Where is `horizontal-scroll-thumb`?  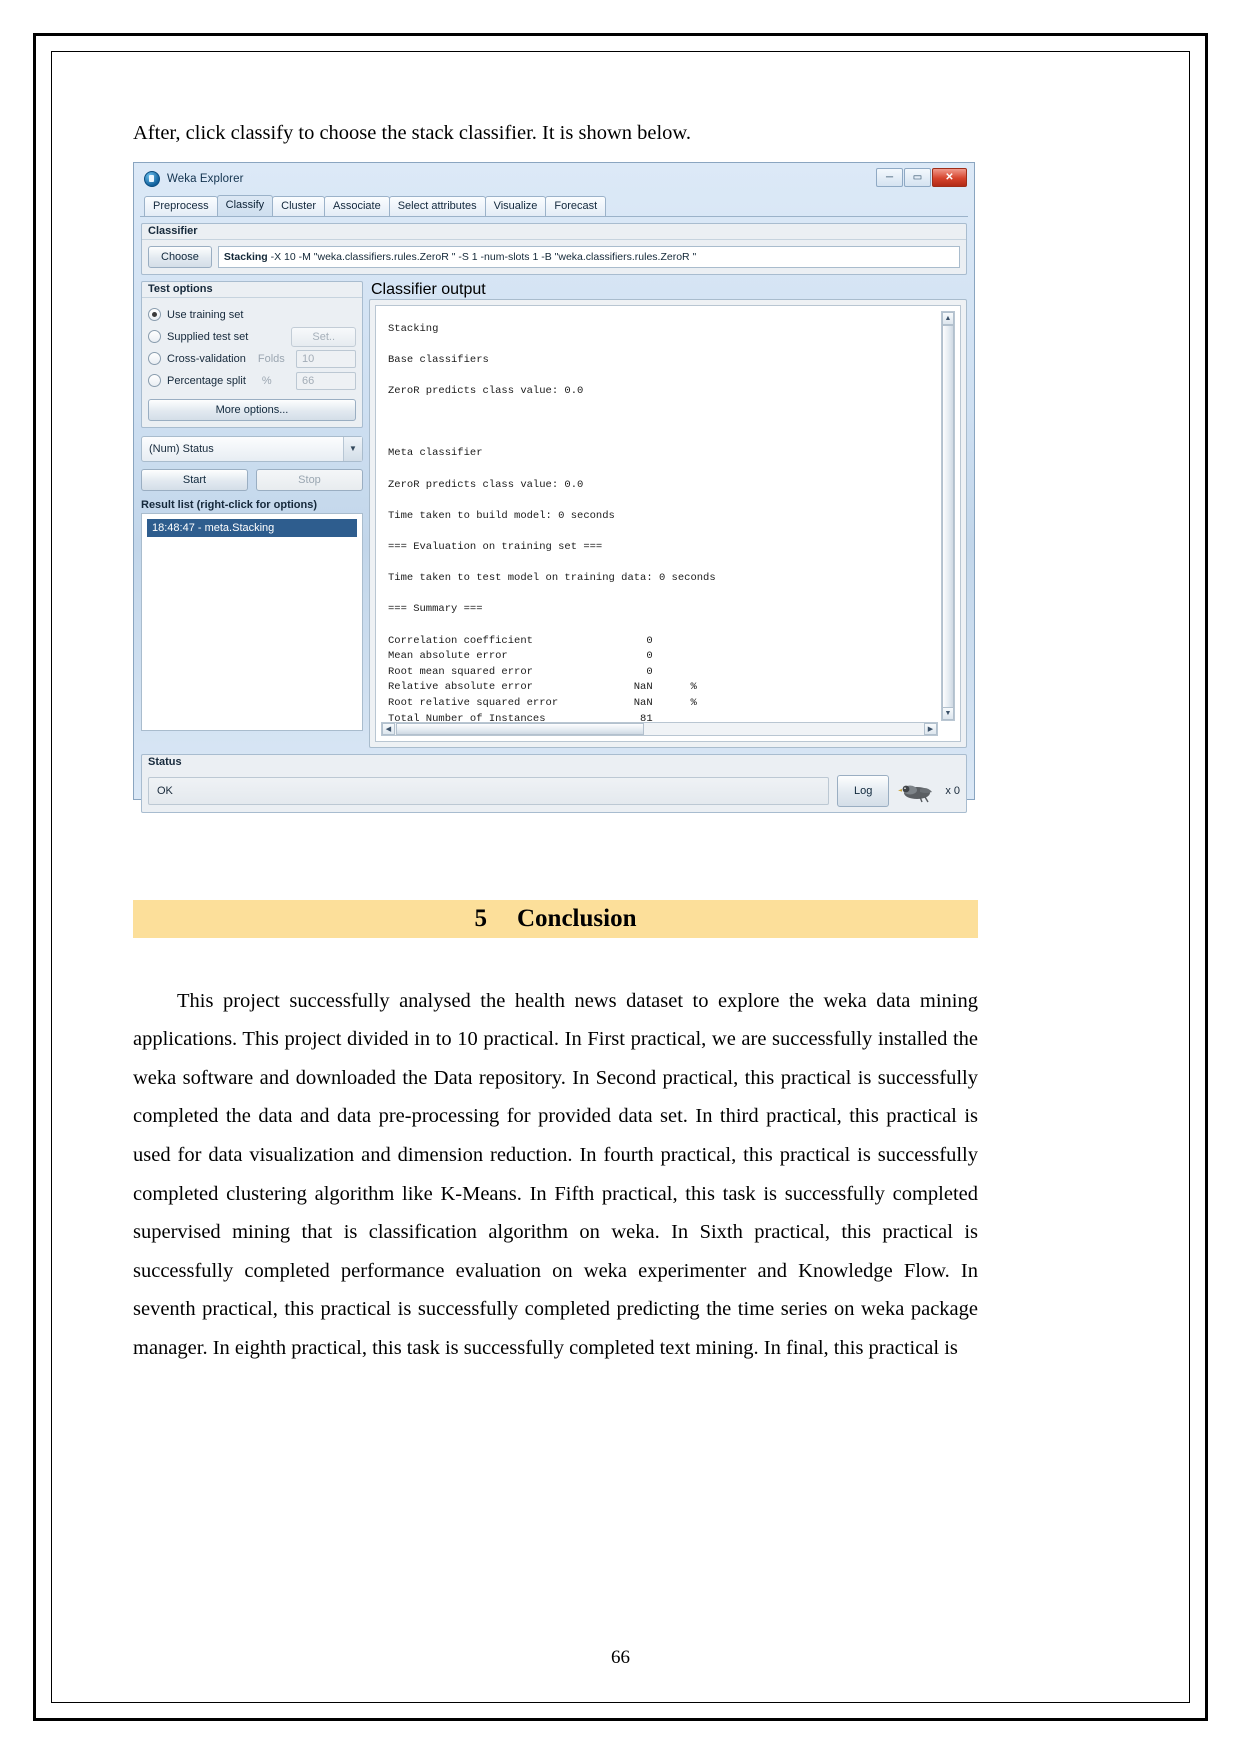 horizontal-scroll-thumb is located at coordinates (520, 728).